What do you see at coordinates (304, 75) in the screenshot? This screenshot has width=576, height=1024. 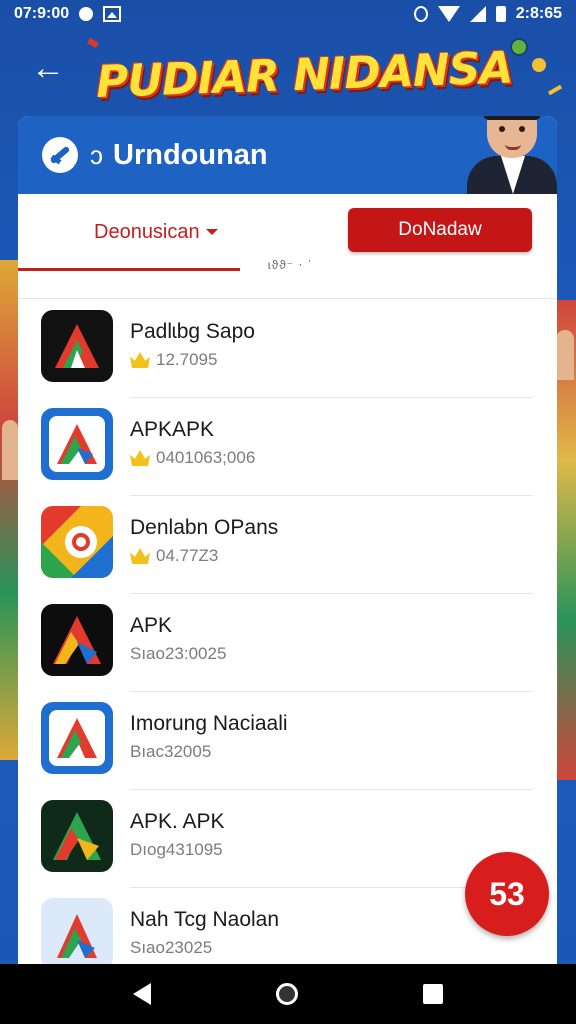 I see `banner-title: PUDIAR NIDANSA` at bounding box center [304, 75].